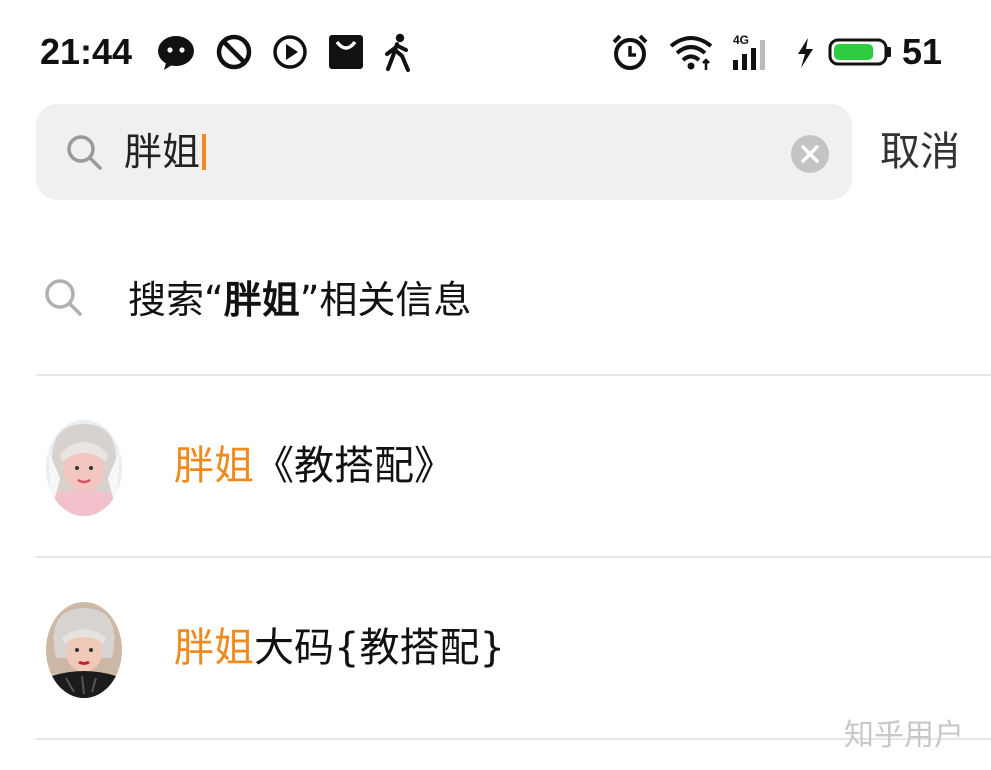  What do you see at coordinates (495, 48) in the screenshot?
I see `status-bar: 21:44 4G 51` at bounding box center [495, 48].